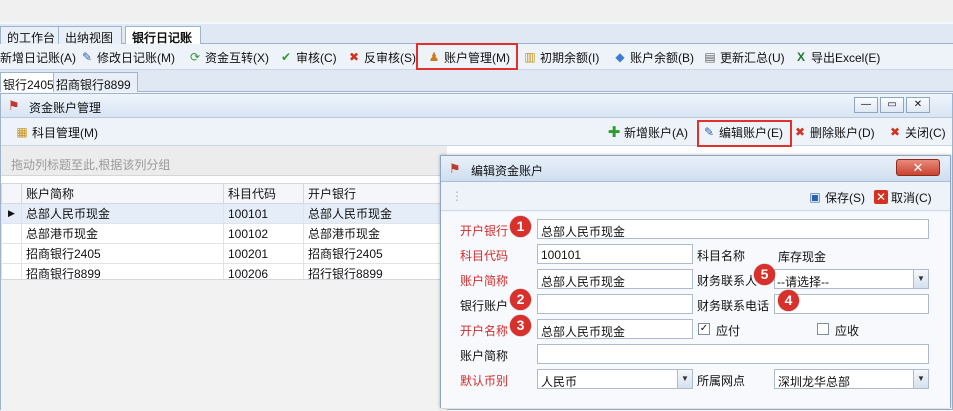 Image resolution: width=953 pixels, height=411 pixels. Describe the element at coordinates (457, 196) in the screenshot. I see `grip-icon: ⋮` at that location.